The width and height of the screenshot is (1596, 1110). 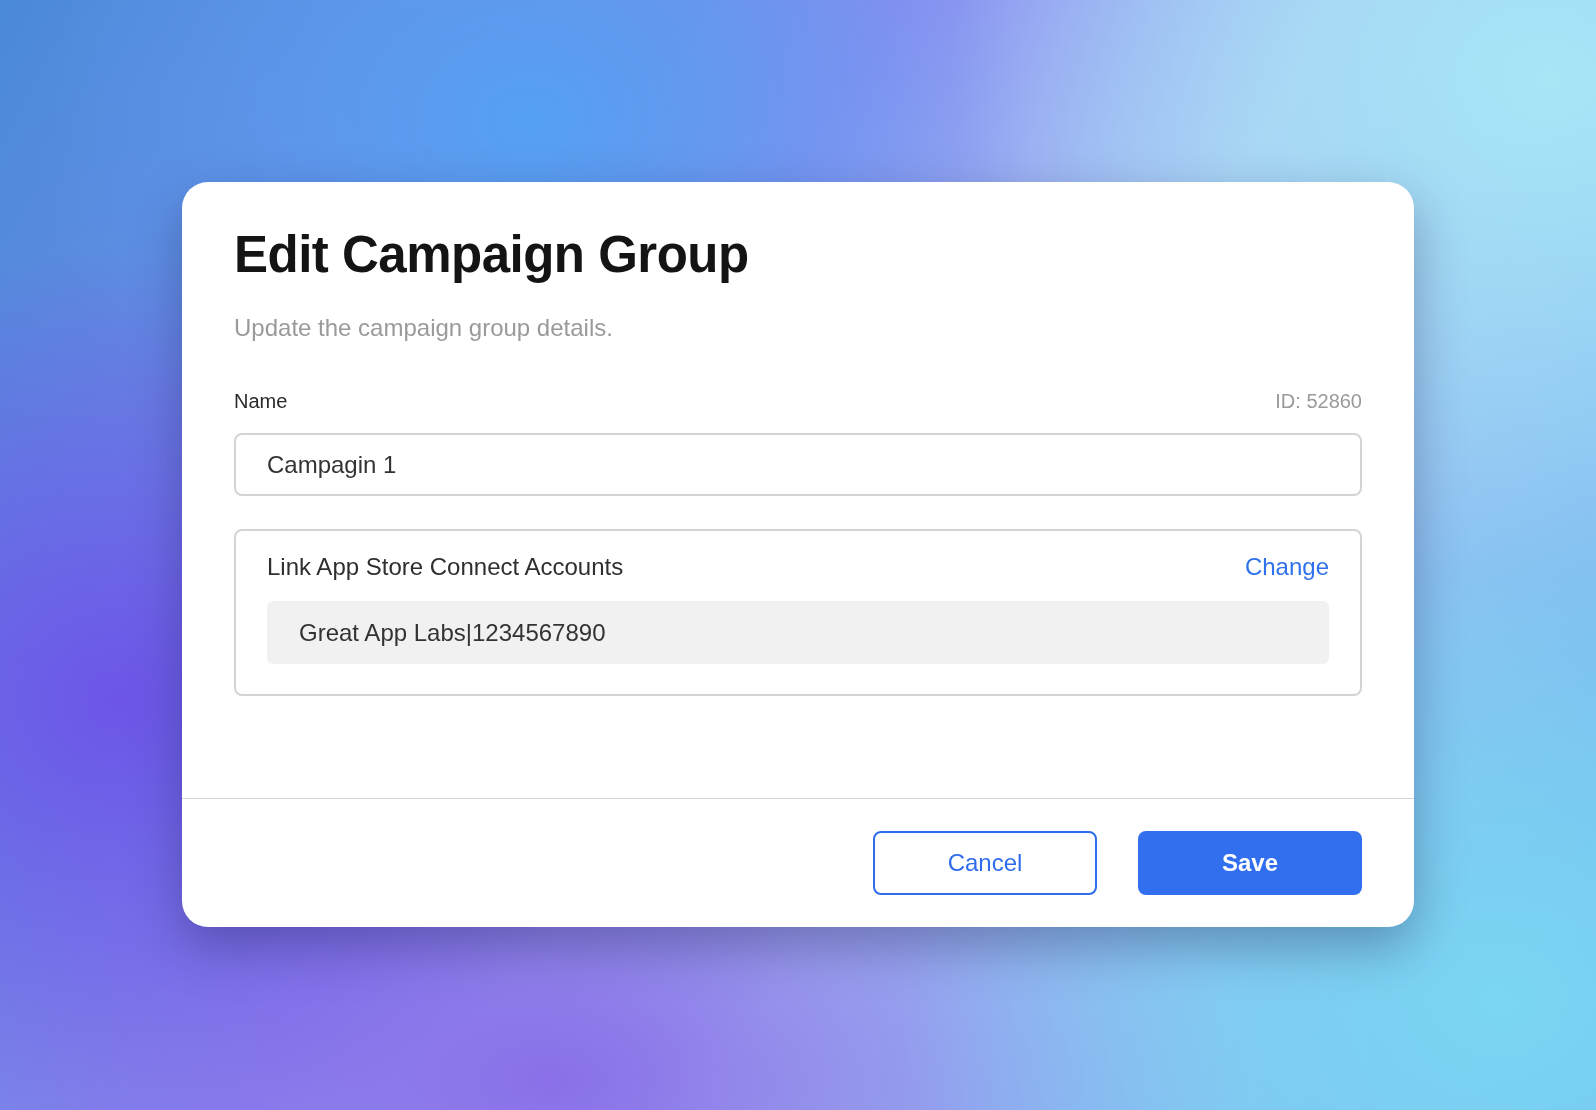 I want to click on dialog-subtitle: Update the campaign group details., so click(x=424, y=328).